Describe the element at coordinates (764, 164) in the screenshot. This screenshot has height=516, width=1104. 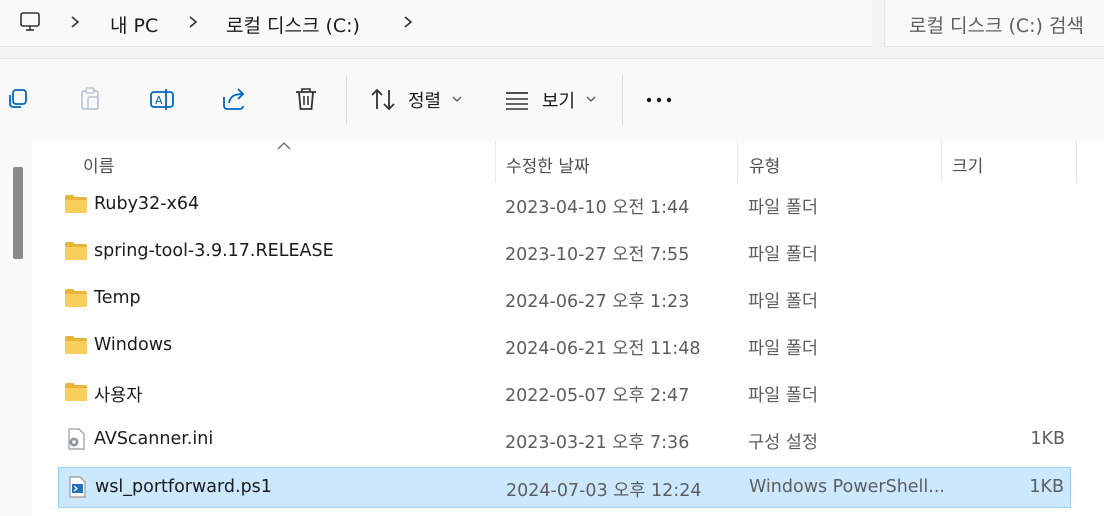
I see `column-header-type: 유형` at that location.